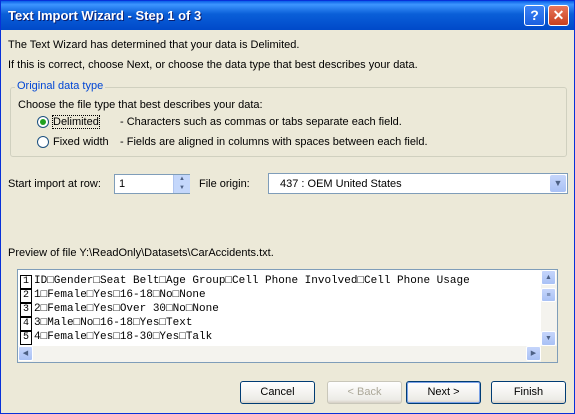 The width and height of the screenshot is (575, 414). Describe the element at coordinates (283, 296) in the screenshot. I see `preview-row: 2 1□Female□Yes□16-18□No□None` at that location.